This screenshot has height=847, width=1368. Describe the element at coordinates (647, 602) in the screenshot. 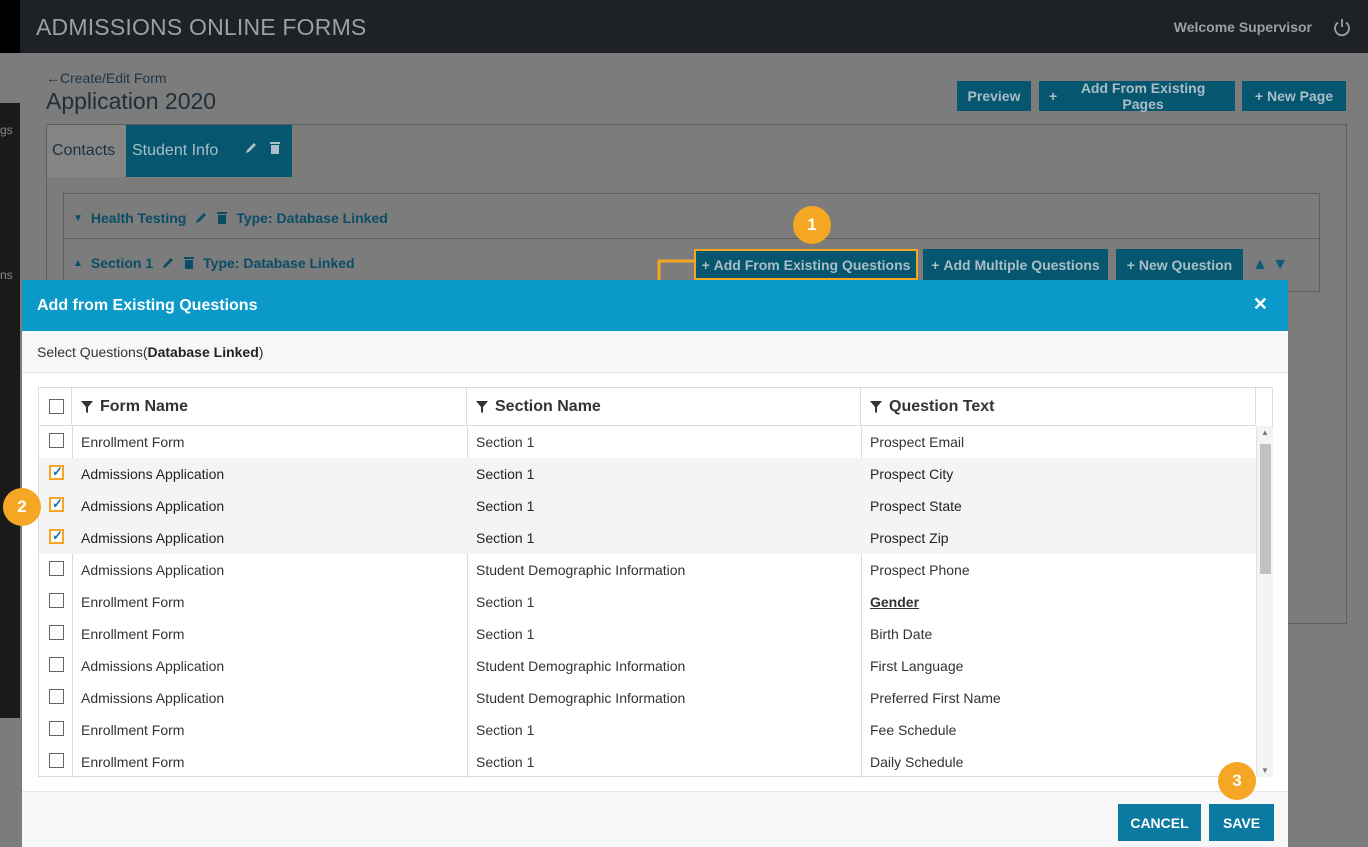

I see `table-row: Enrollment Form Section 1 Gender` at that location.